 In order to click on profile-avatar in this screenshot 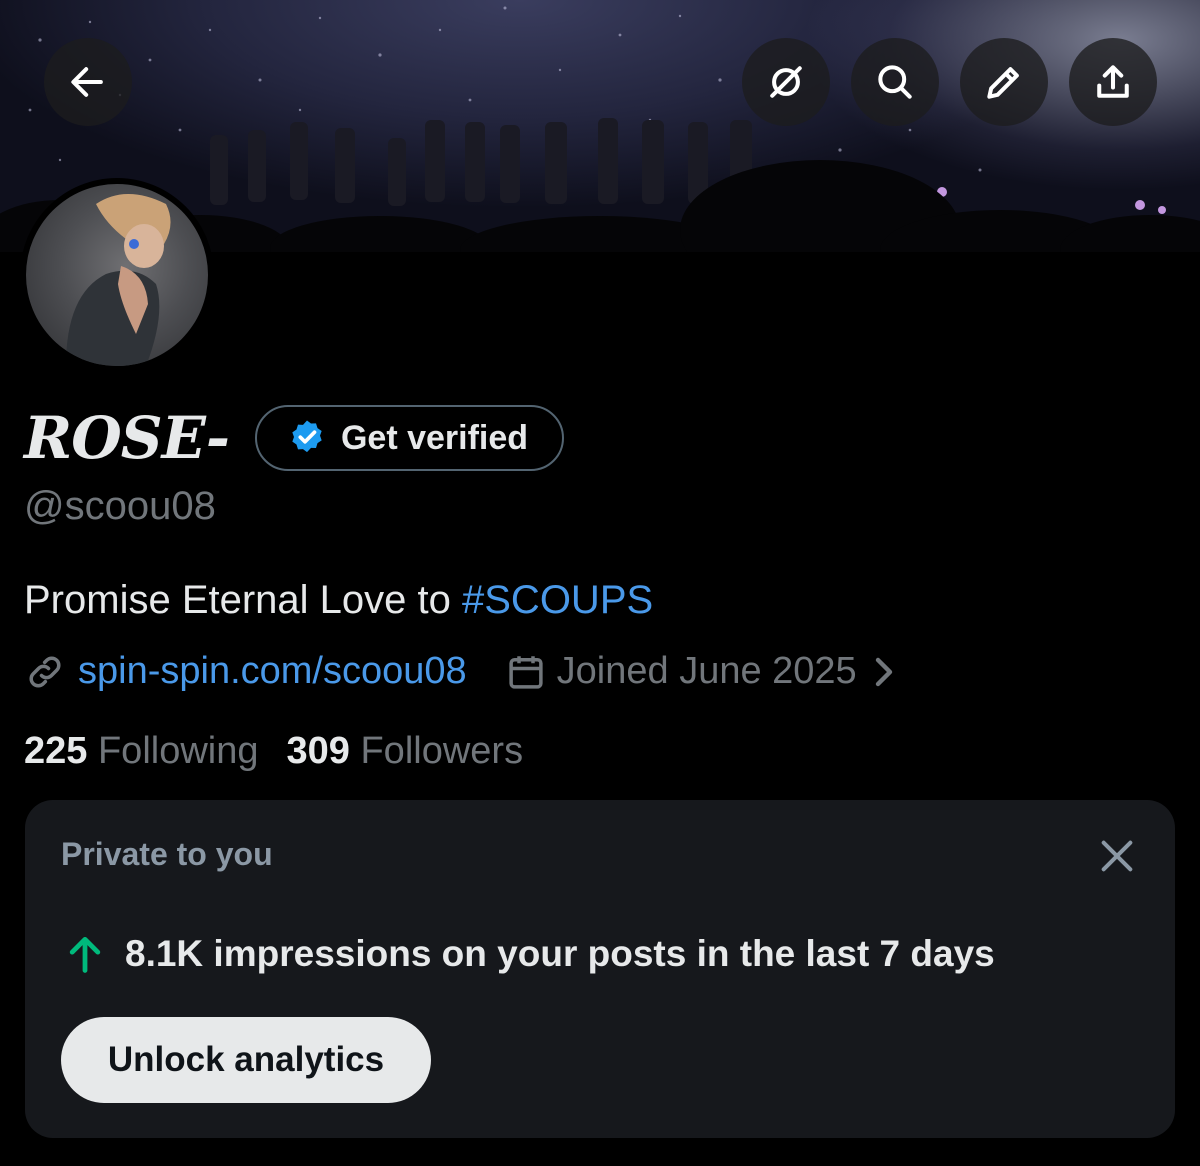, I will do `click(117, 275)`.